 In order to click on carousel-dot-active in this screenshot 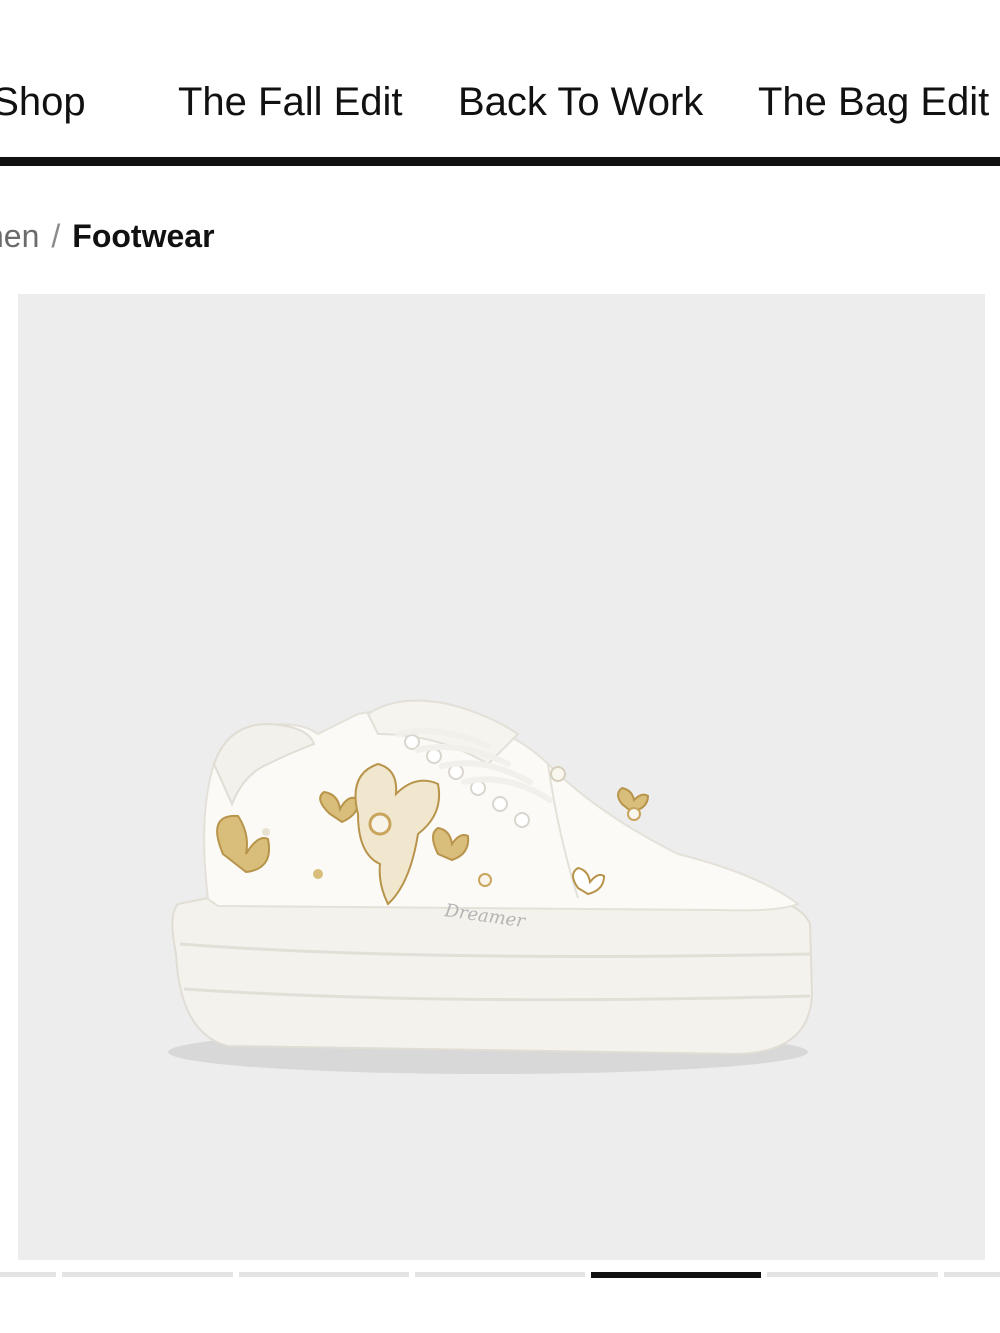, I will do `click(676, 1275)`.